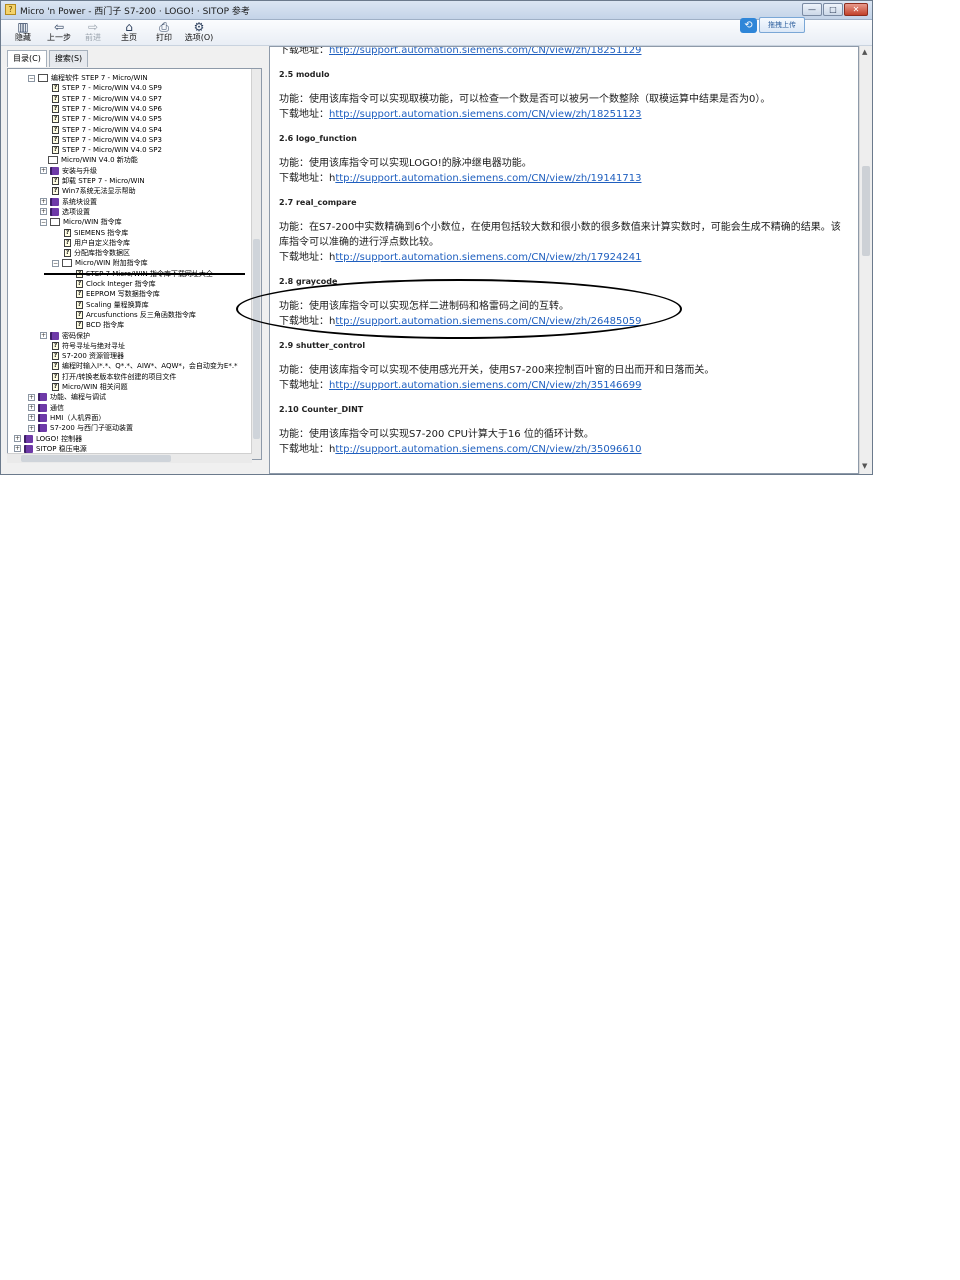 The image size is (960, 1280). Describe the element at coordinates (833, 9) in the screenshot. I see `maximize-button: □` at that location.